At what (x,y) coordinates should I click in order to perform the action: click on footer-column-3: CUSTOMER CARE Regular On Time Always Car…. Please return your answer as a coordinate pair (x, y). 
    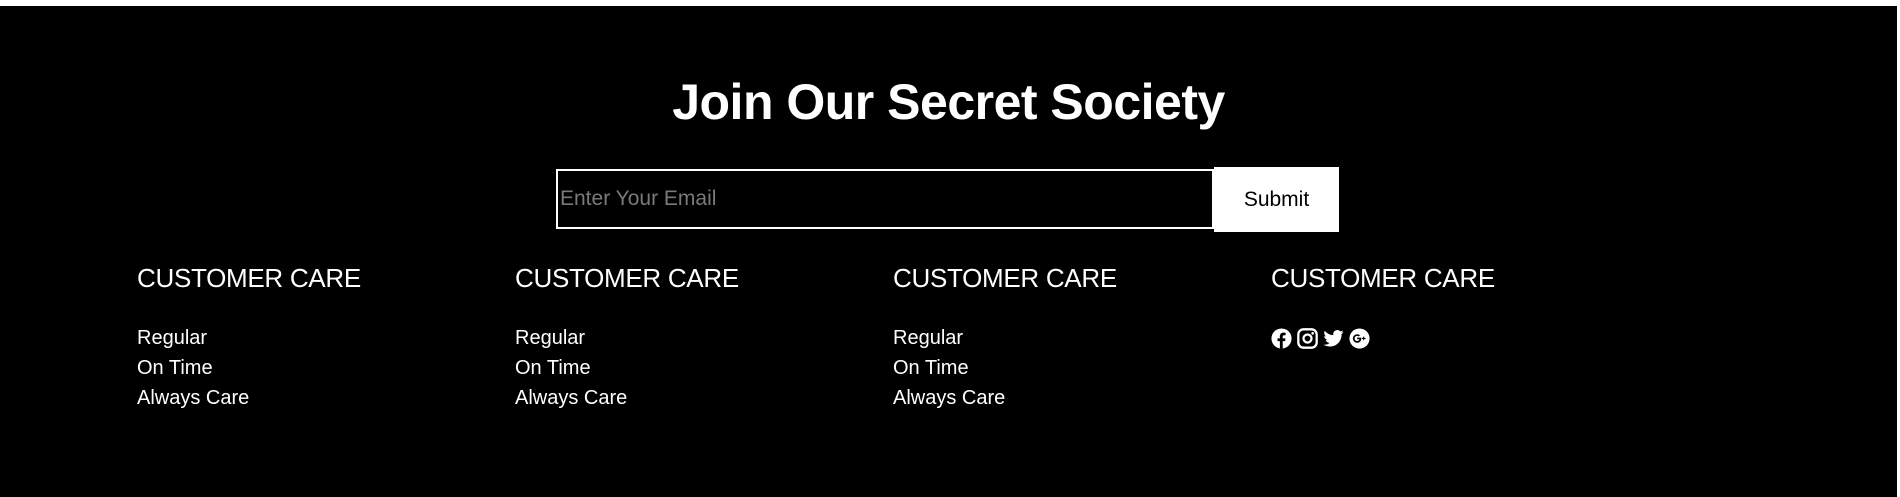
    Looking at the image, I should click on (1073, 335).